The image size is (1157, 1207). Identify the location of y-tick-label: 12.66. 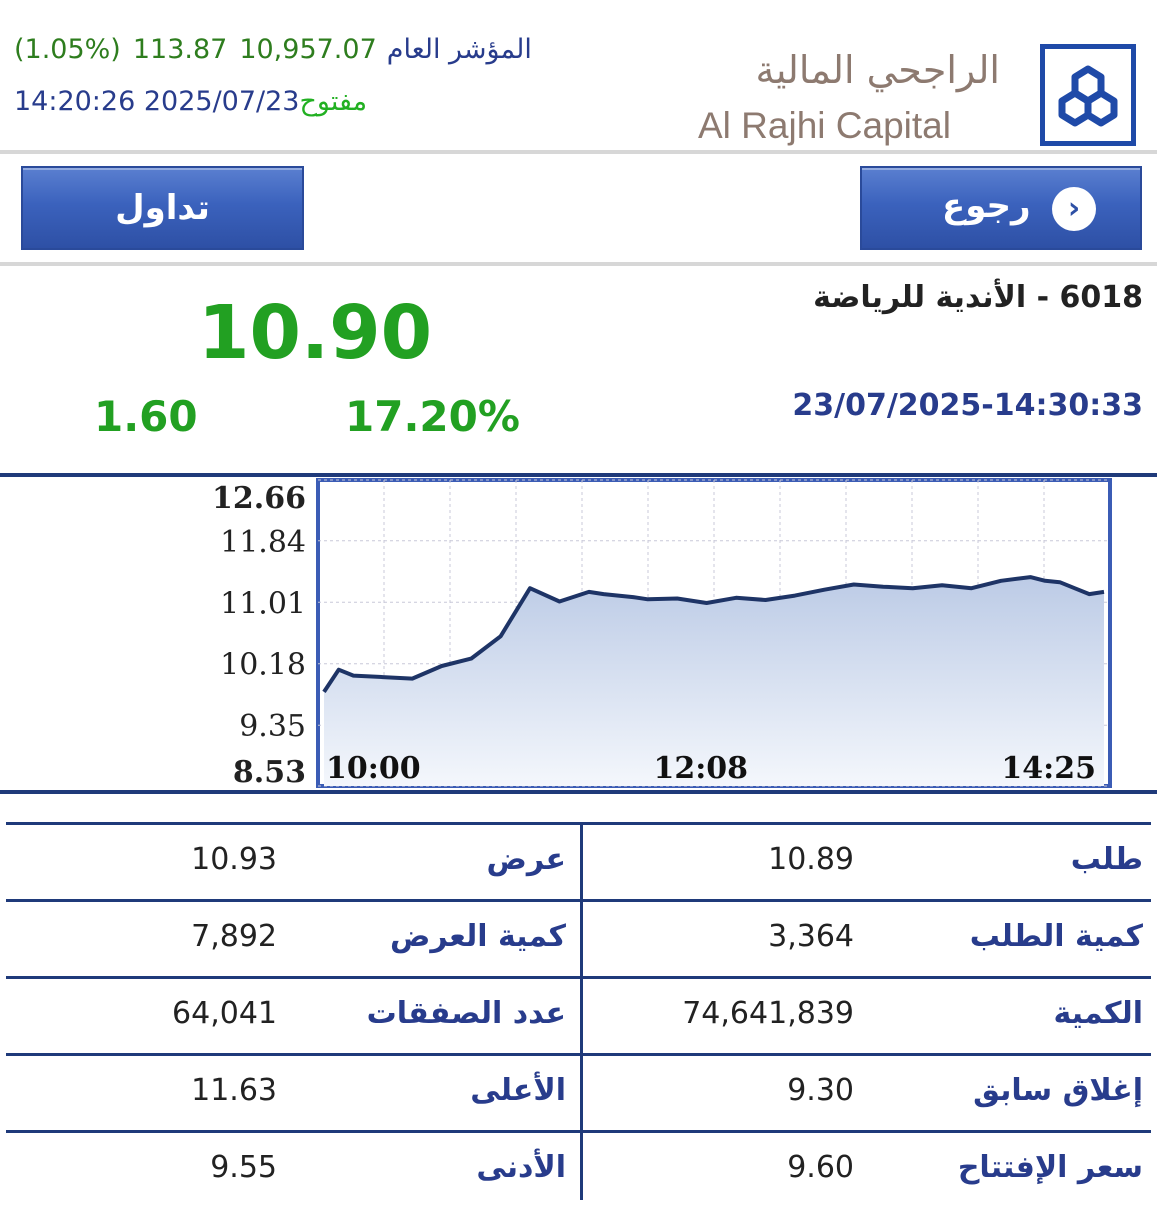
(259, 498).